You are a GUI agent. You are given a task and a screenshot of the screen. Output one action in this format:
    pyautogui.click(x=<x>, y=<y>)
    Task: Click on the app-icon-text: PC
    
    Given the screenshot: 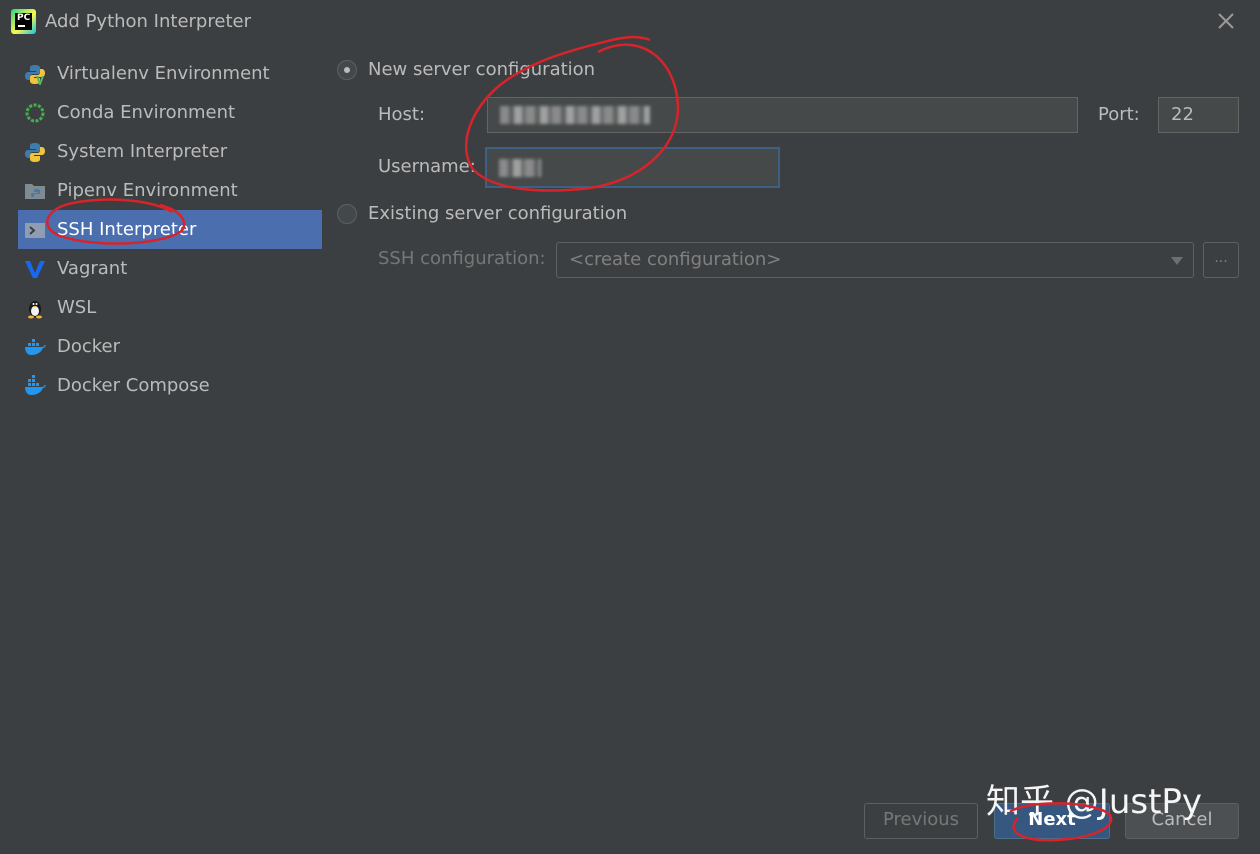 What is the action you would take?
    pyautogui.click(x=24, y=18)
    